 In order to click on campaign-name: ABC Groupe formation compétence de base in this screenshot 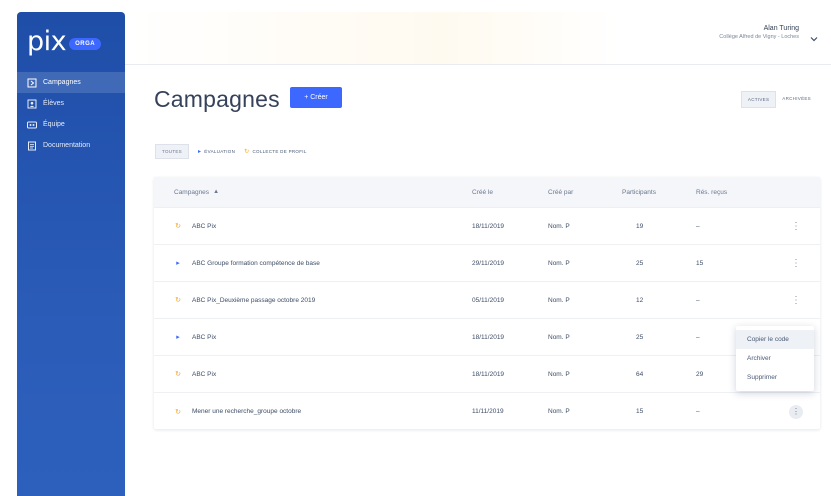, I will do `click(256, 263)`.